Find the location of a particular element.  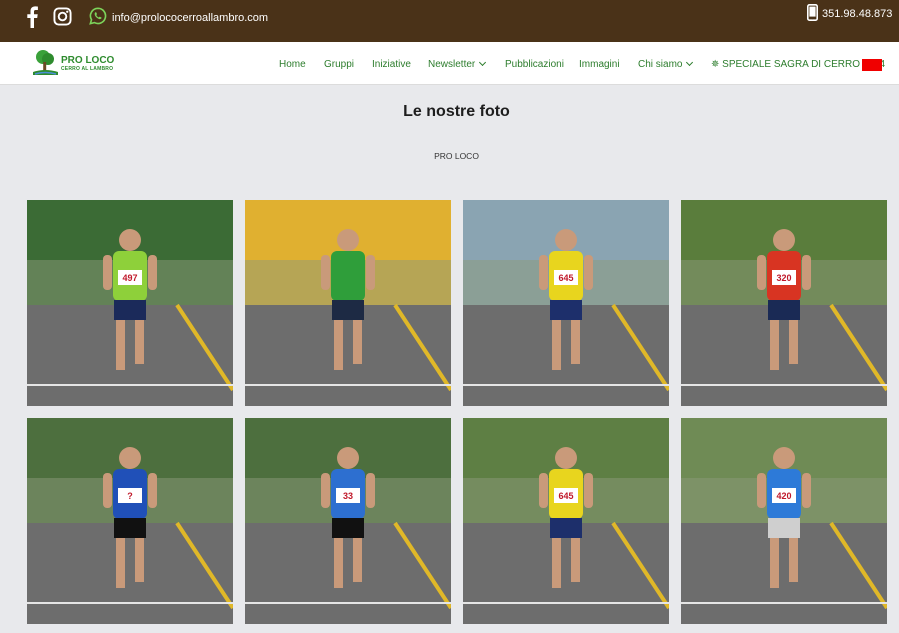

race-bib-number: 645 is located at coordinates (565, 278).